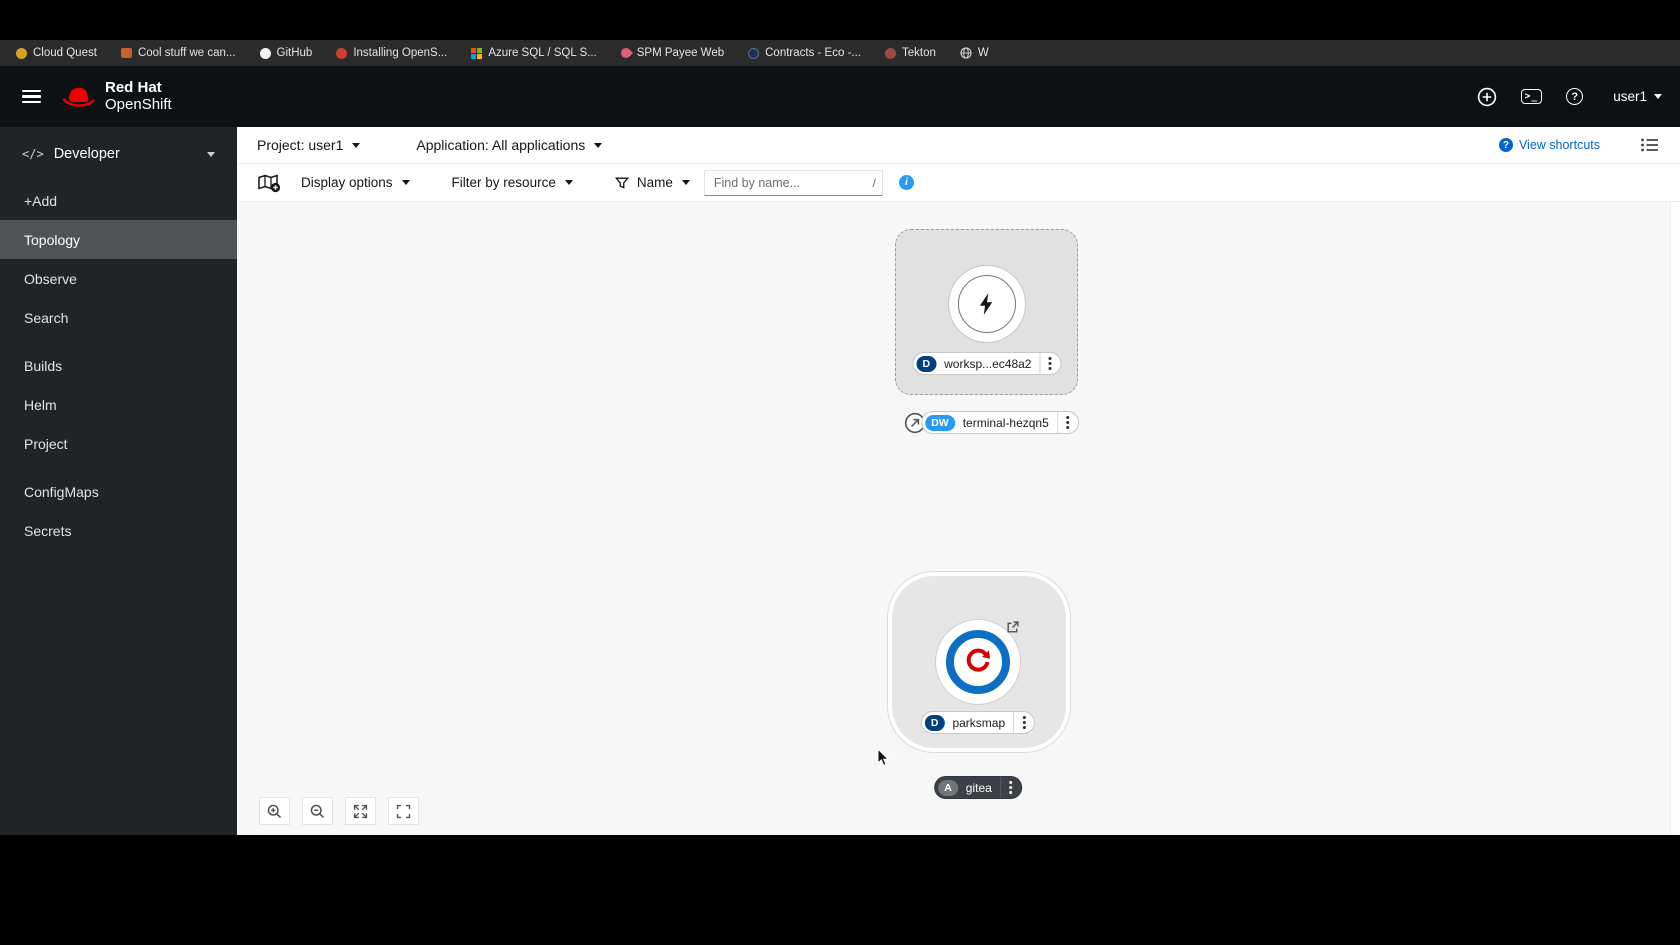  What do you see at coordinates (118, 443) in the screenshot?
I see `sidebar-item-project: Project` at bounding box center [118, 443].